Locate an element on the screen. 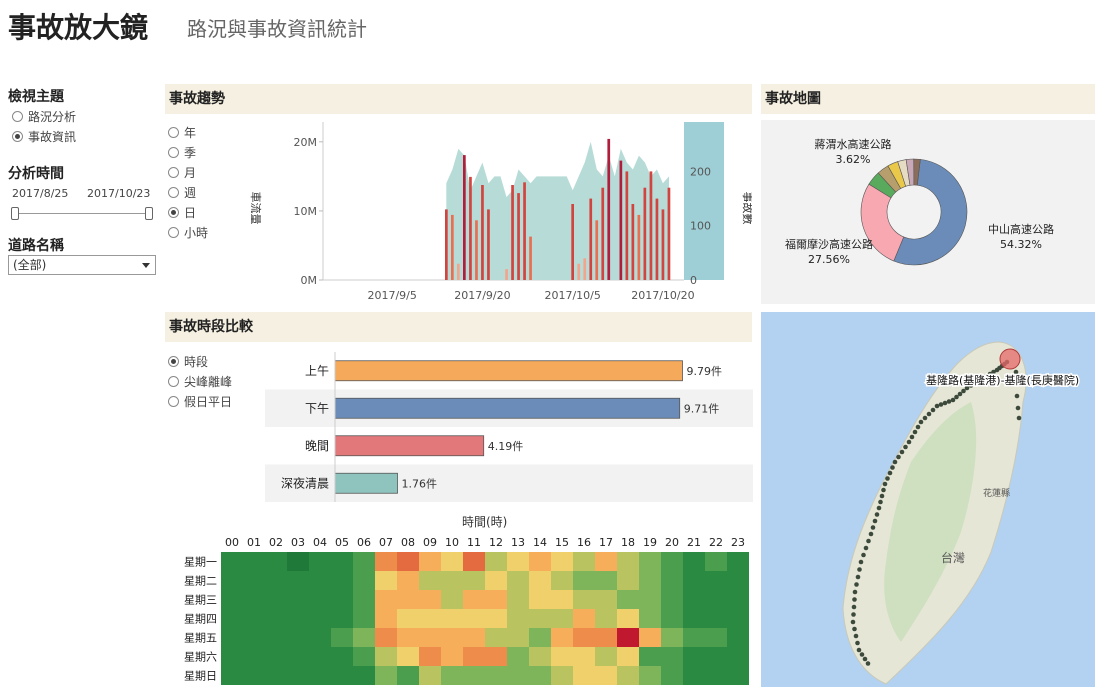 This screenshot has height=691, width=1100. granularity-option: 日 is located at coordinates (188, 212).